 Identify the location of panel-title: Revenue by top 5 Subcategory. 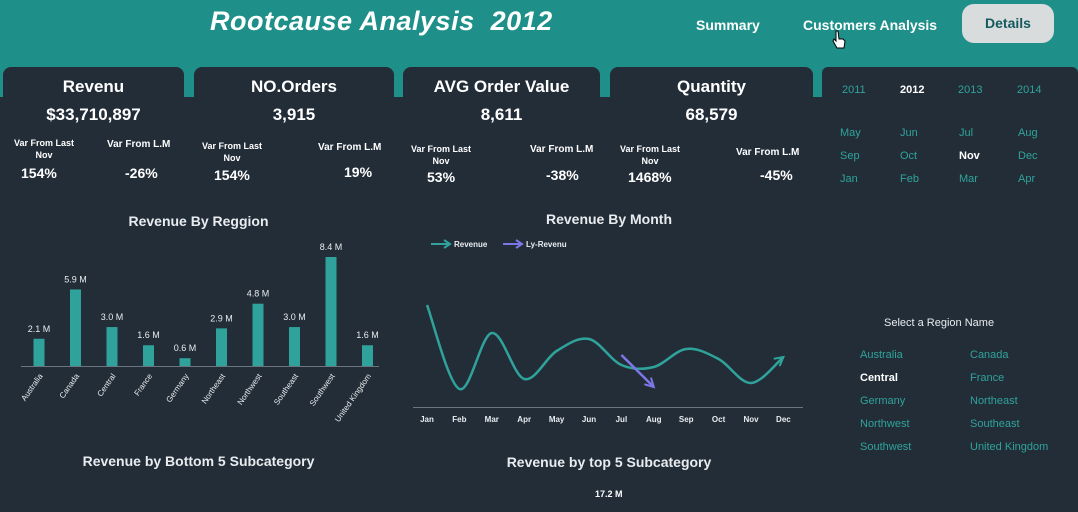
(609, 462).